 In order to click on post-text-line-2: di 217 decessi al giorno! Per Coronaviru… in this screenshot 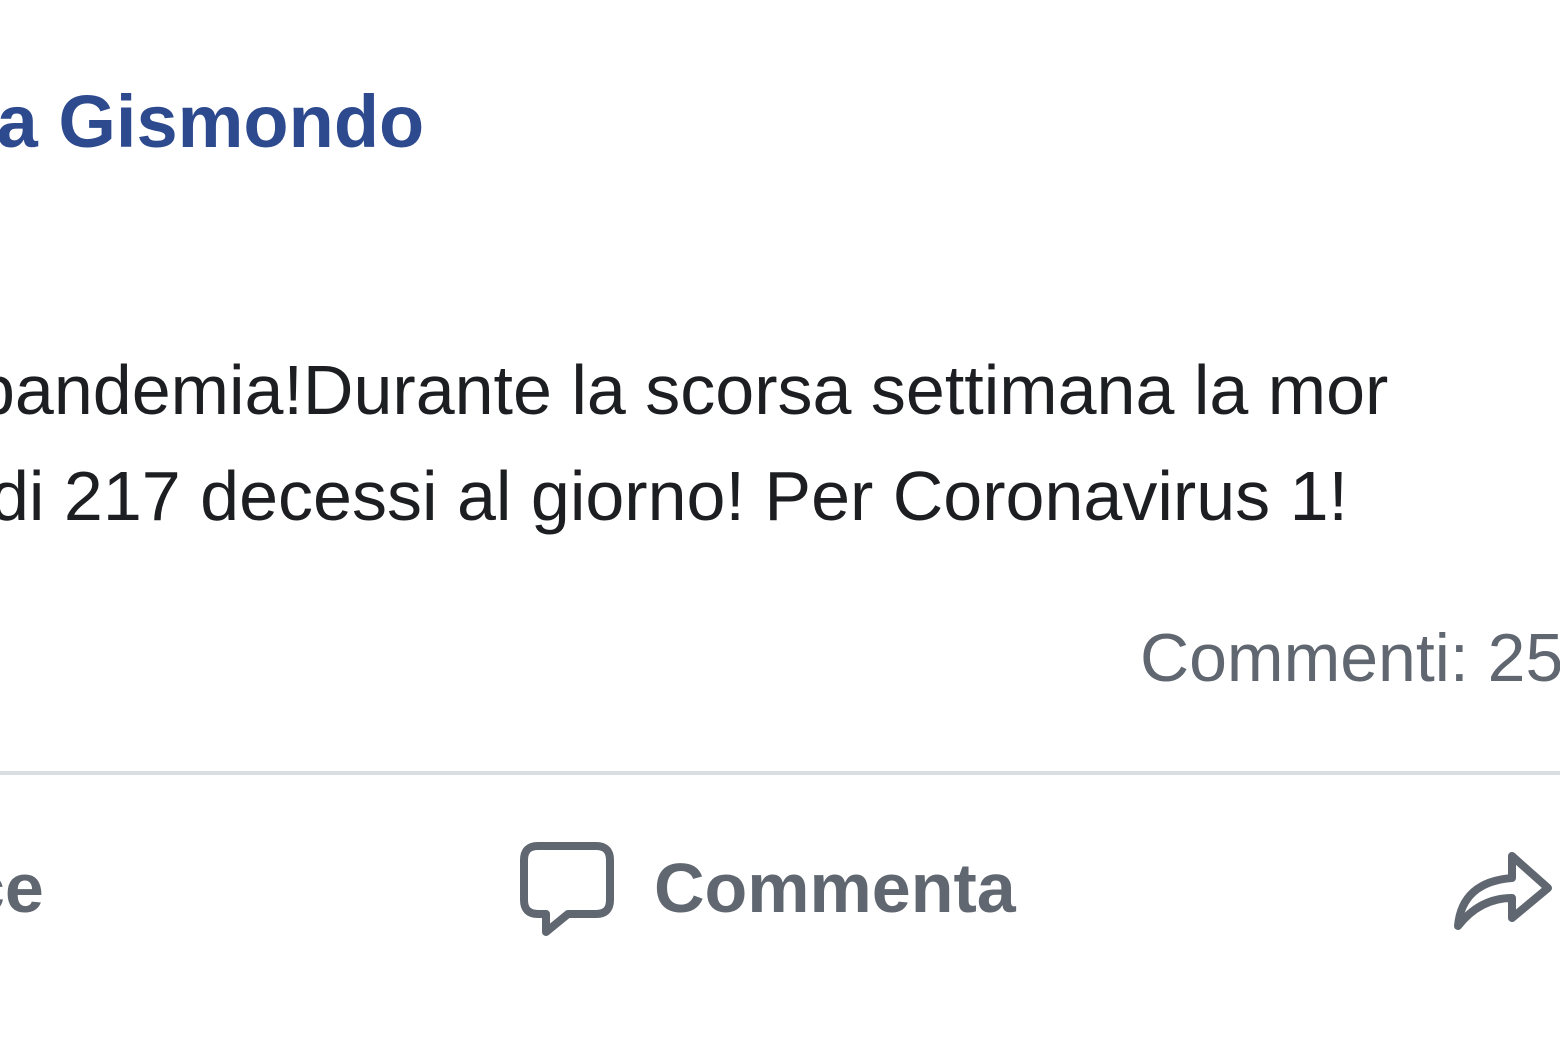, I will do `click(674, 496)`.